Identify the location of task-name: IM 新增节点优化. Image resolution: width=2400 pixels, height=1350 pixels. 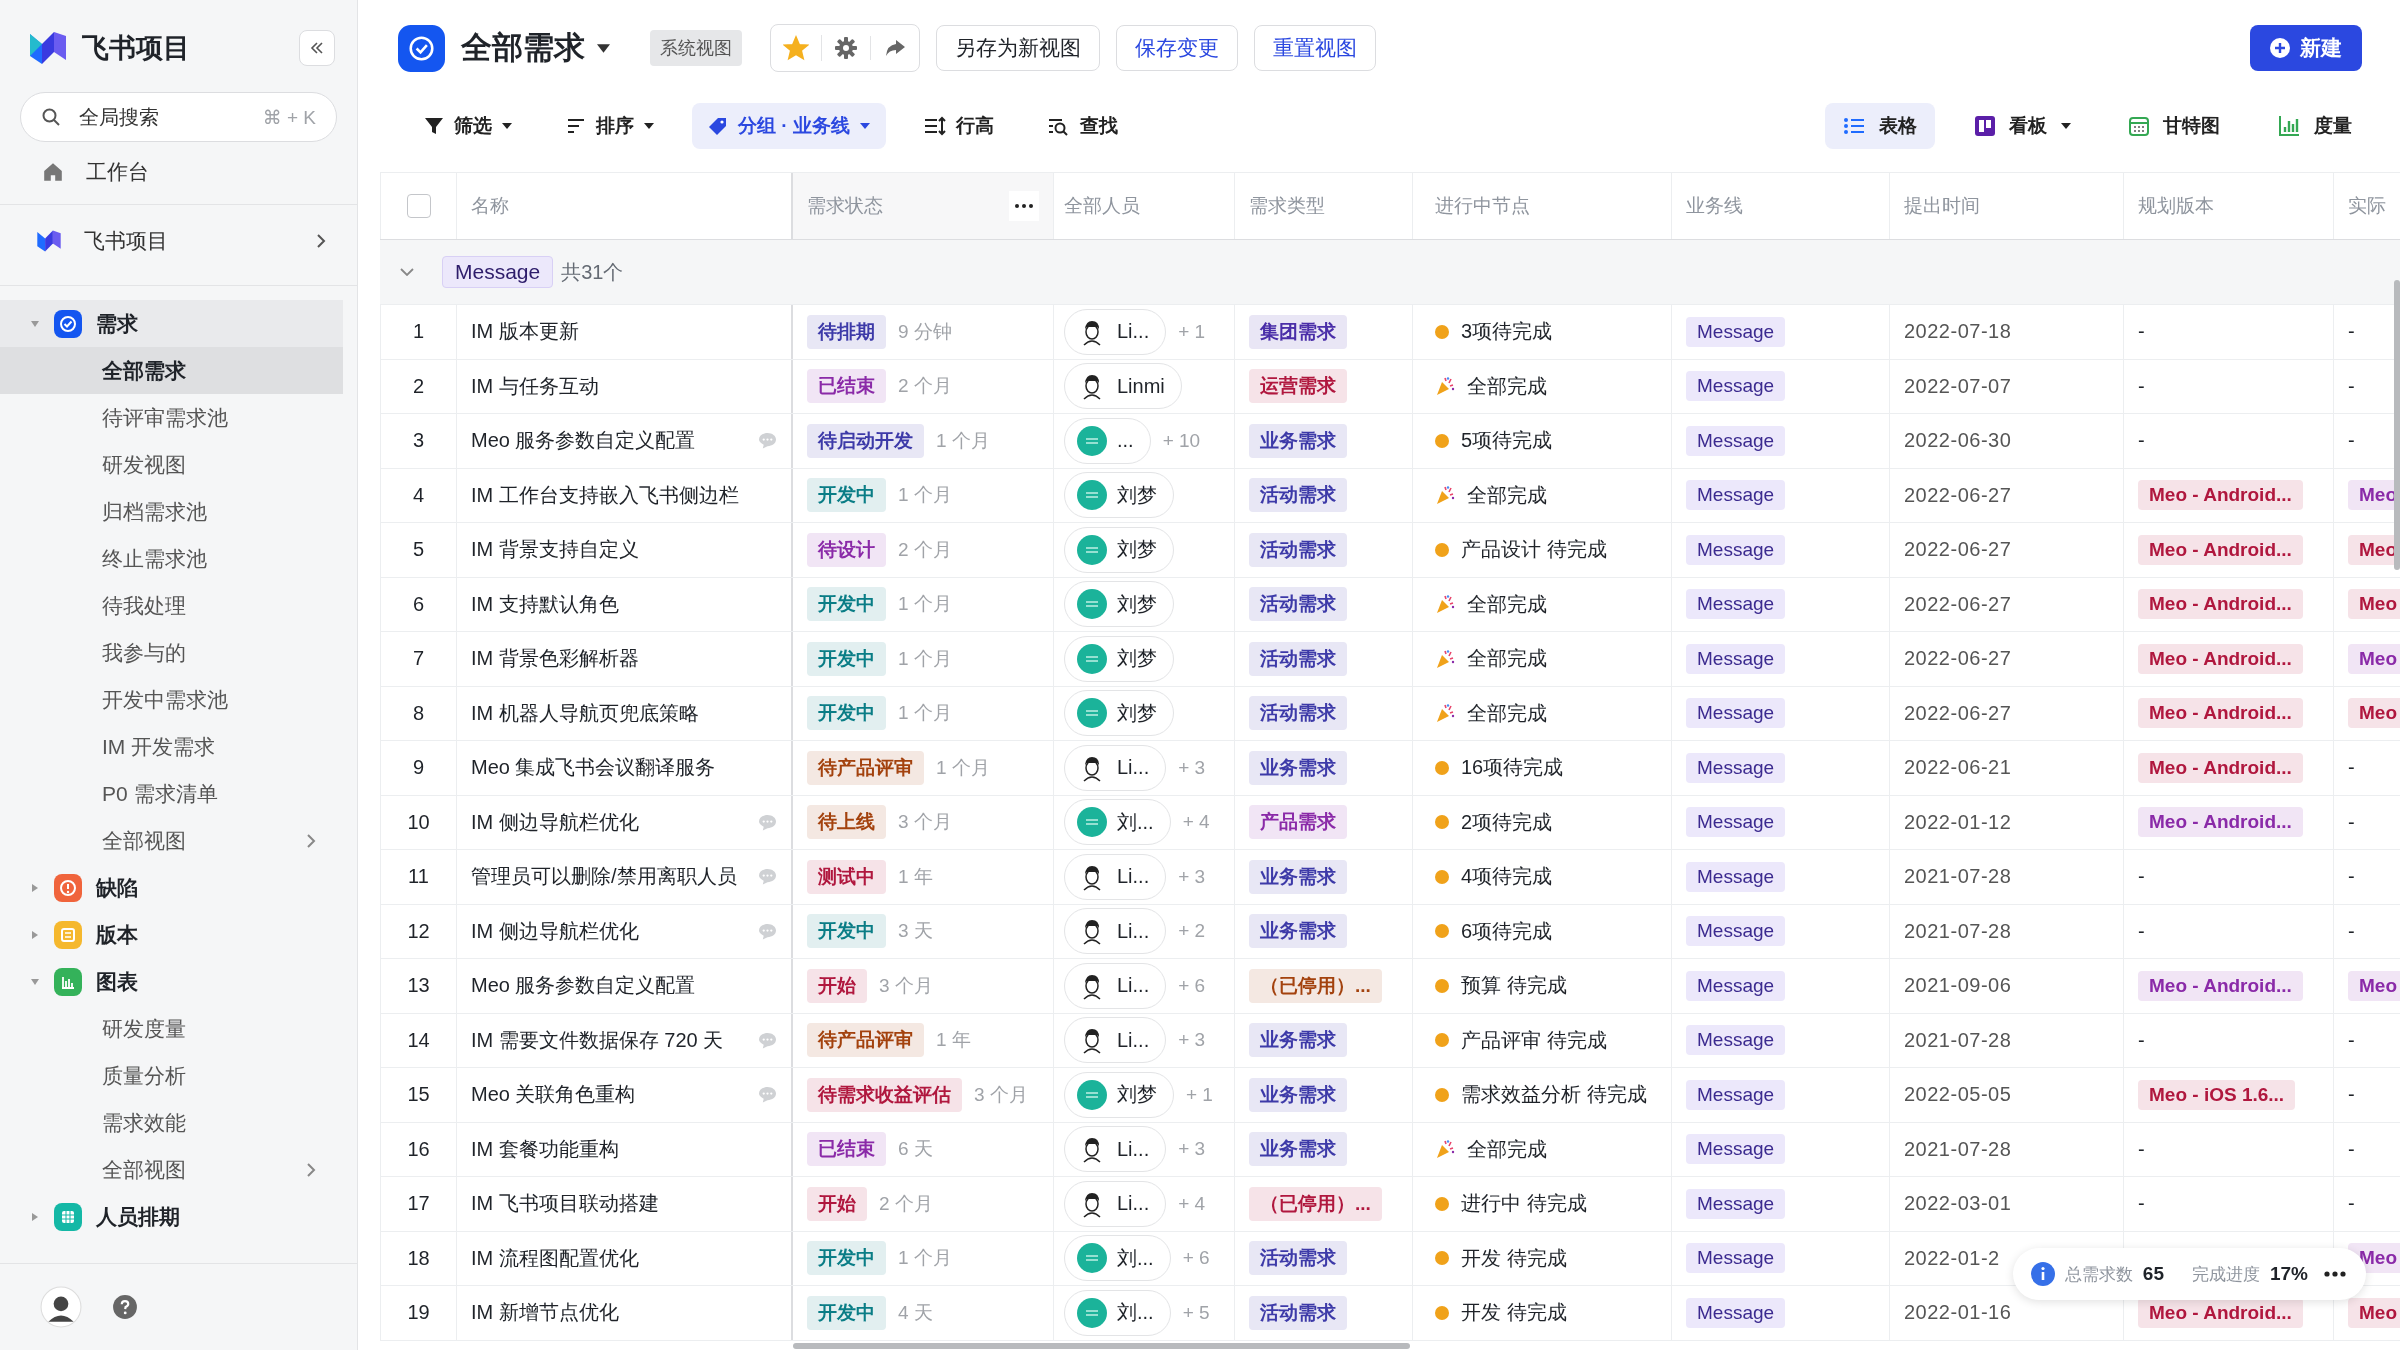
(624, 1313).